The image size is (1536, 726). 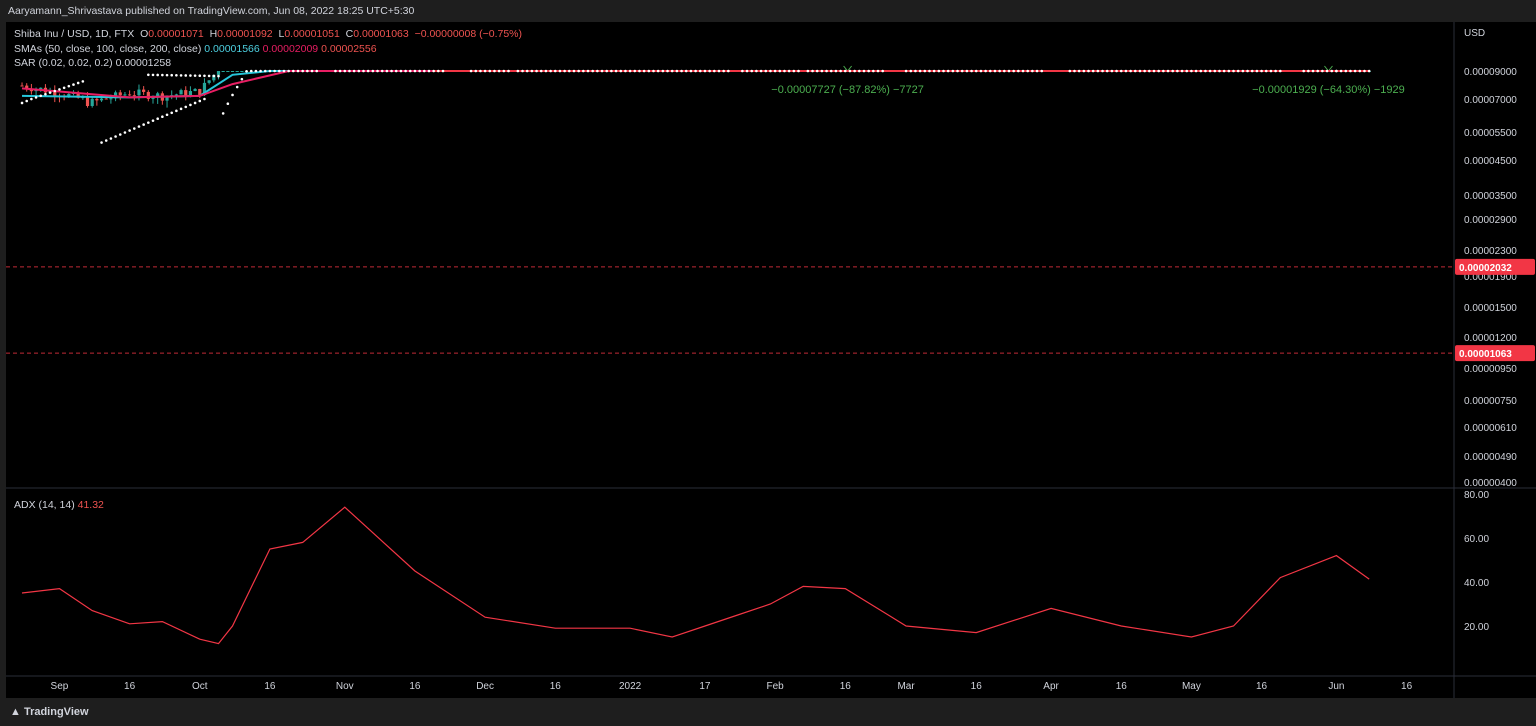 I want to click on price-axis-currency: USD, so click(x=1474, y=33).